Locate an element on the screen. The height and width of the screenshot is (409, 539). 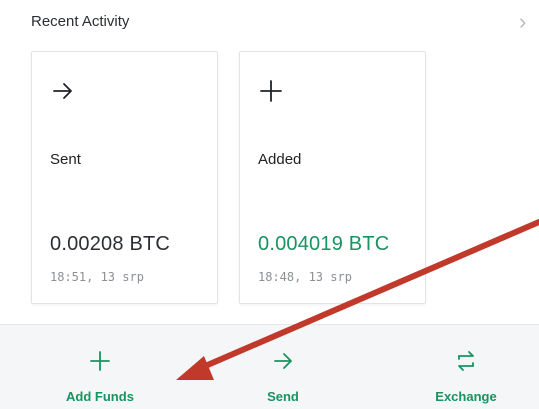
activity-amount: 0.004019 BTC is located at coordinates (324, 244).